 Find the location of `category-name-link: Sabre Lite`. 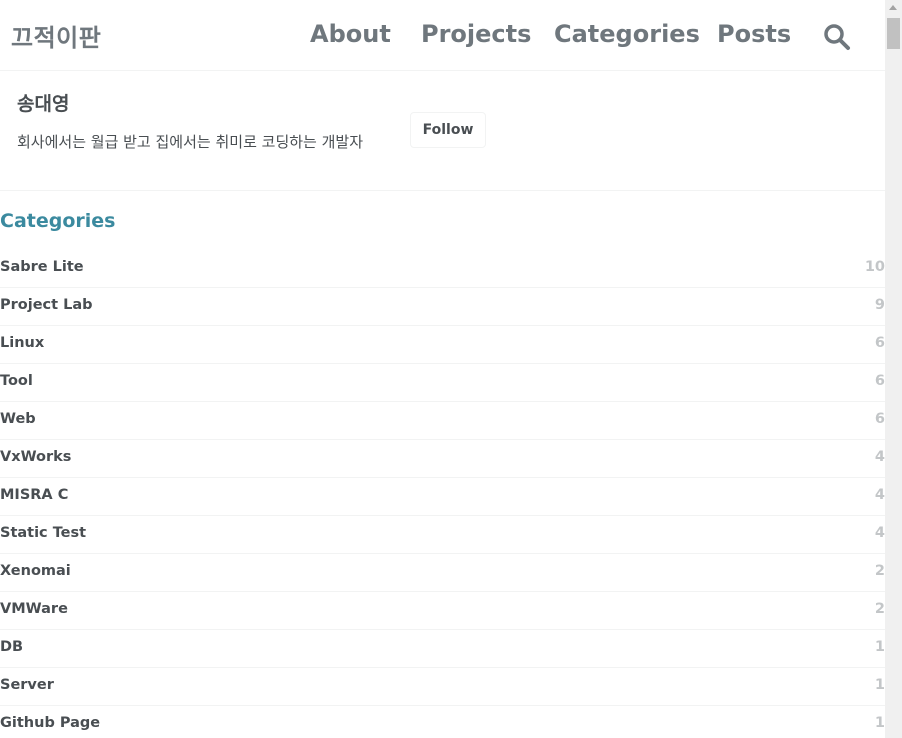

category-name-link: Sabre Lite is located at coordinates (42, 267).